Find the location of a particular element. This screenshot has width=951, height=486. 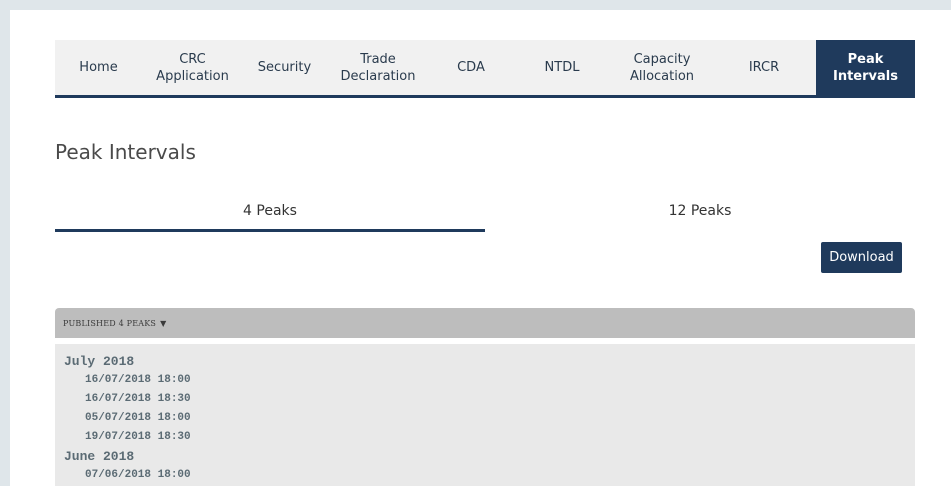

caret-down-icon: ▼ is located at coordinates (163, 323).